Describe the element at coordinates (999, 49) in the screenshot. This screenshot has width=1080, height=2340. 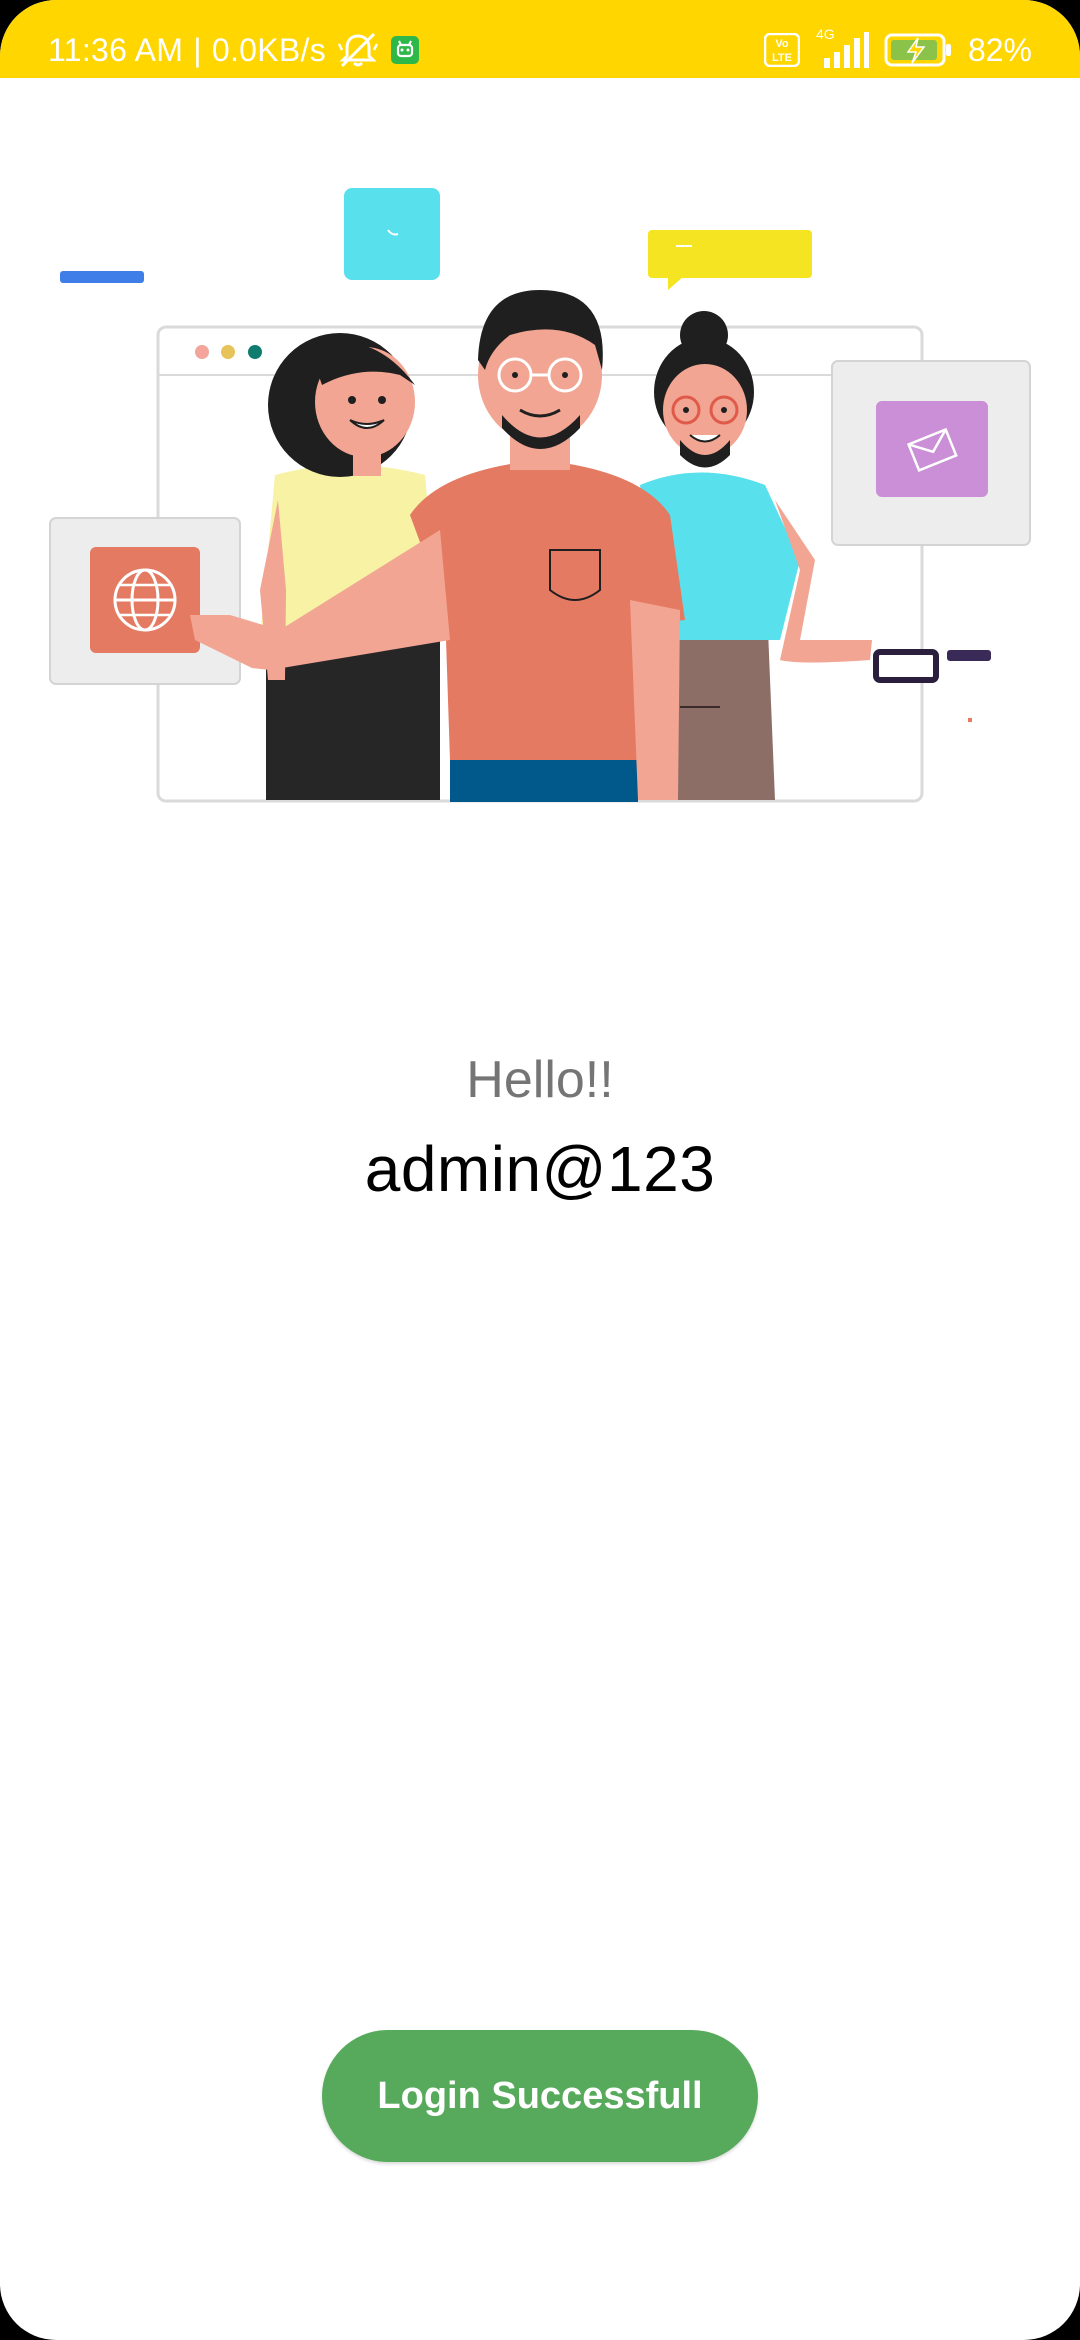
I see `battery-percent: 82%` at that location.